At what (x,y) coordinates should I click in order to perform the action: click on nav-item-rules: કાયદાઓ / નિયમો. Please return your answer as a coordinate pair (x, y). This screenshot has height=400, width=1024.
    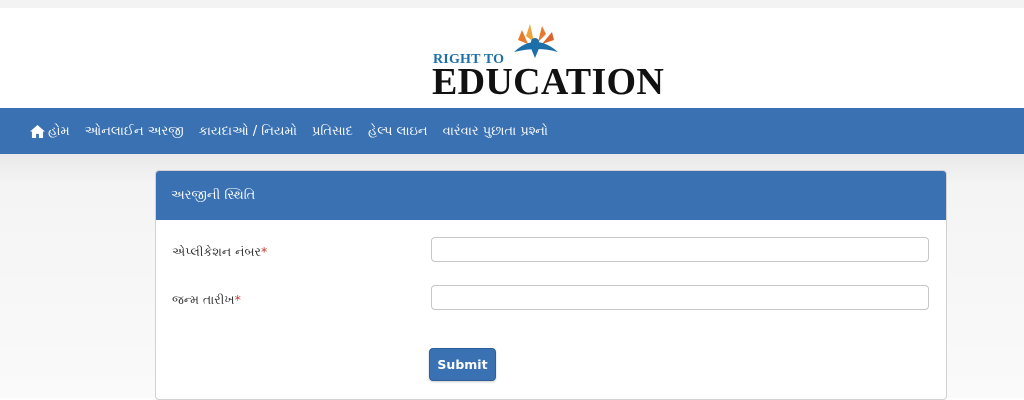
    Looking at the image, I should click on (248, 131).